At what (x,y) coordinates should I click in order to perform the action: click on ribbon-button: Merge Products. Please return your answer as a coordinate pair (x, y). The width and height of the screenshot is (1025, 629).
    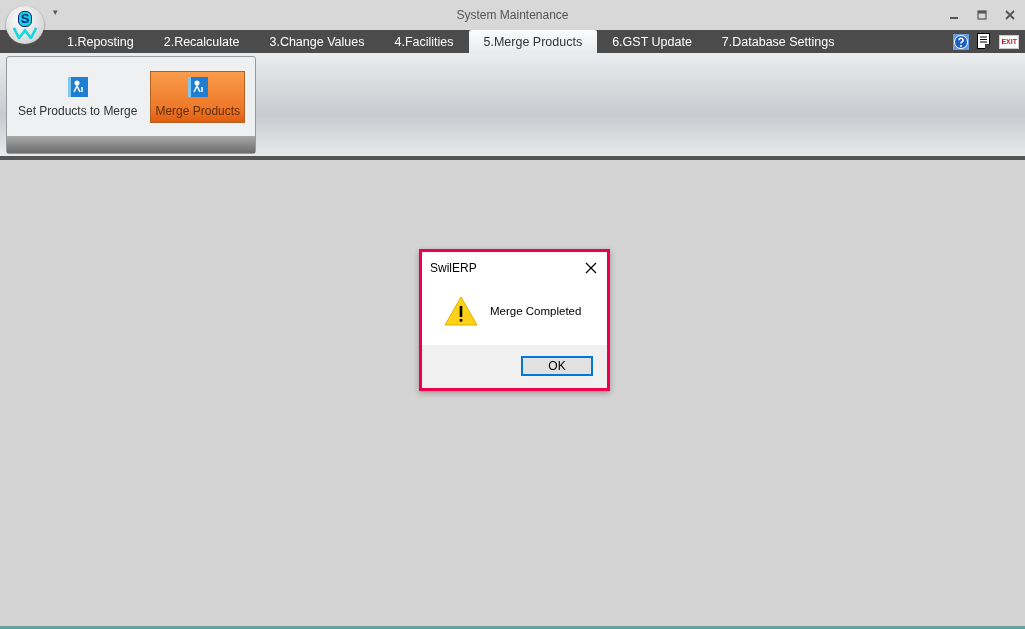
    Looking at the image, I should click on (198, 96).